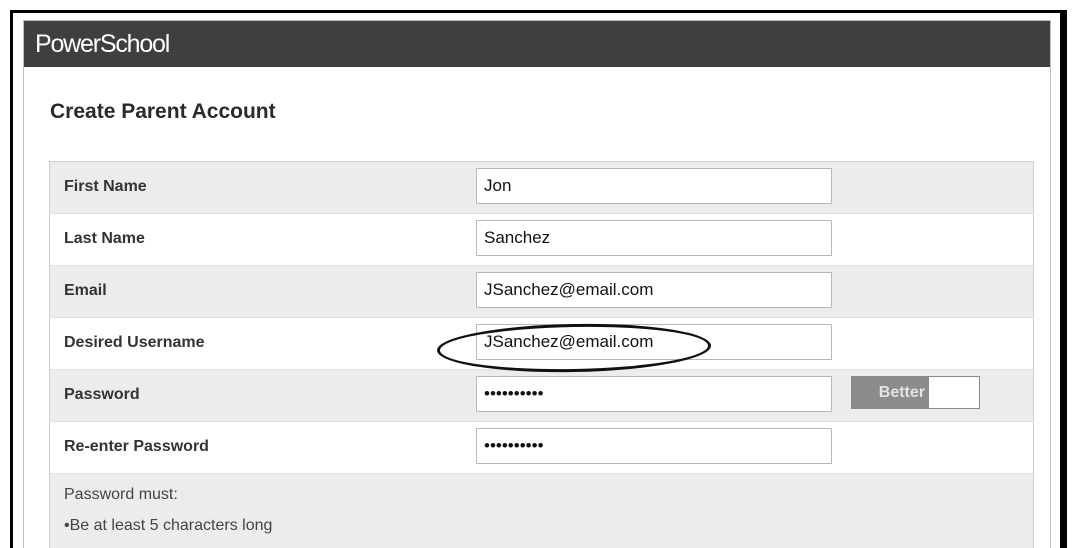 The height and width of the screenshot is (548, 1075). Describe the element at coordinates (537, 44) in the screenshot. I see `top-bar: PowerSchool` at that location.